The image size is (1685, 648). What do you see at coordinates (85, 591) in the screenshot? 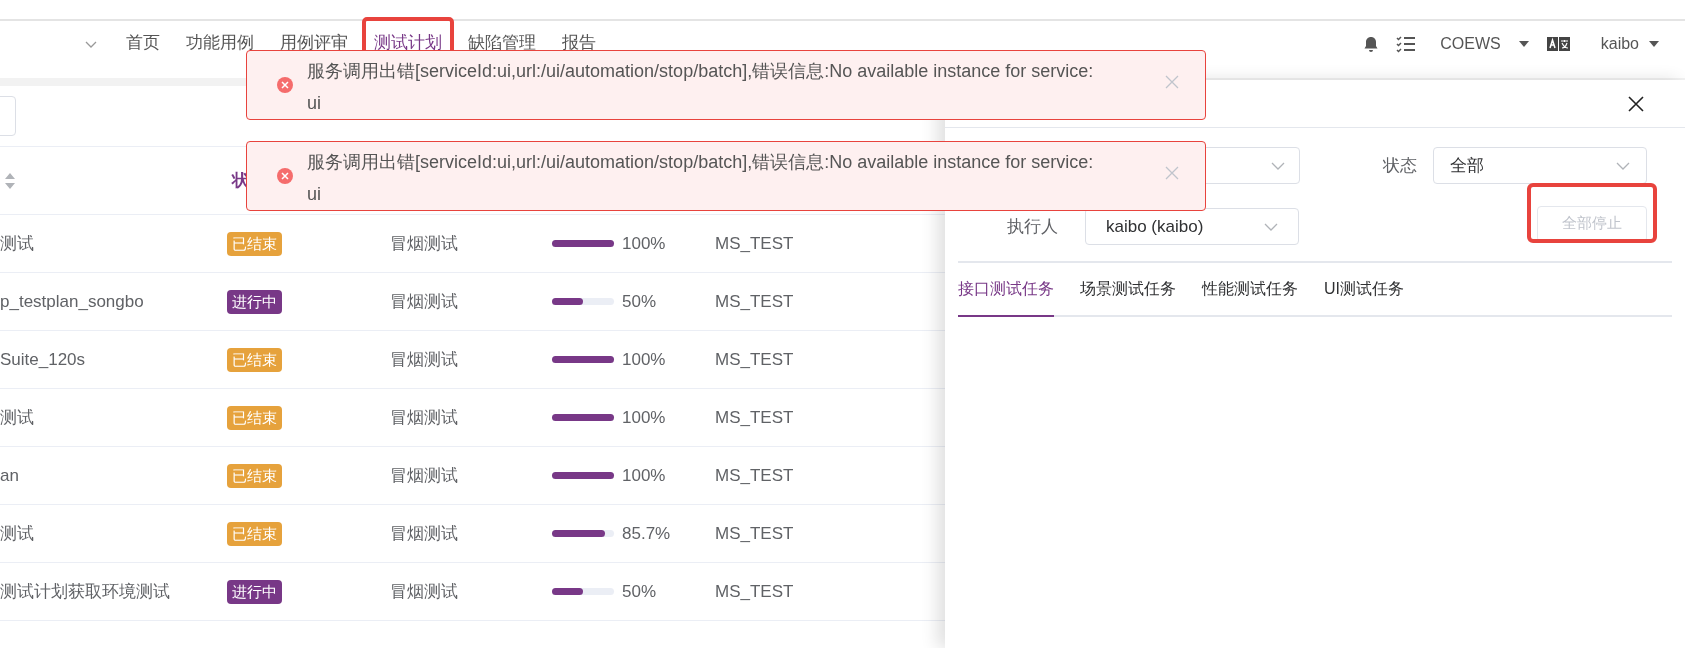
I see `table-cell-text: 测试计划获取环境测试` at bounding box center [85, 591].